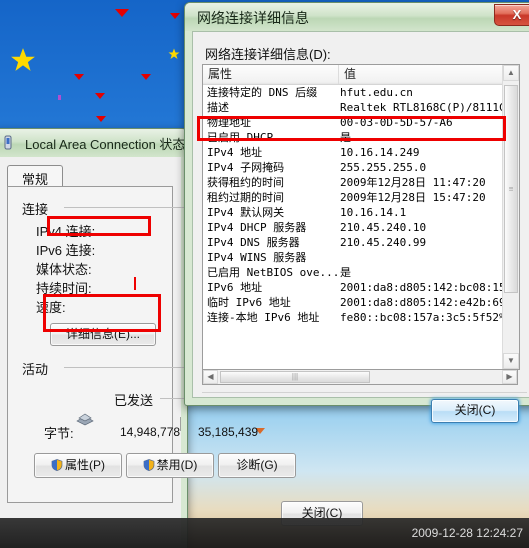  I want to click on row-property: 已启用 DHCP, so click(240, 137).